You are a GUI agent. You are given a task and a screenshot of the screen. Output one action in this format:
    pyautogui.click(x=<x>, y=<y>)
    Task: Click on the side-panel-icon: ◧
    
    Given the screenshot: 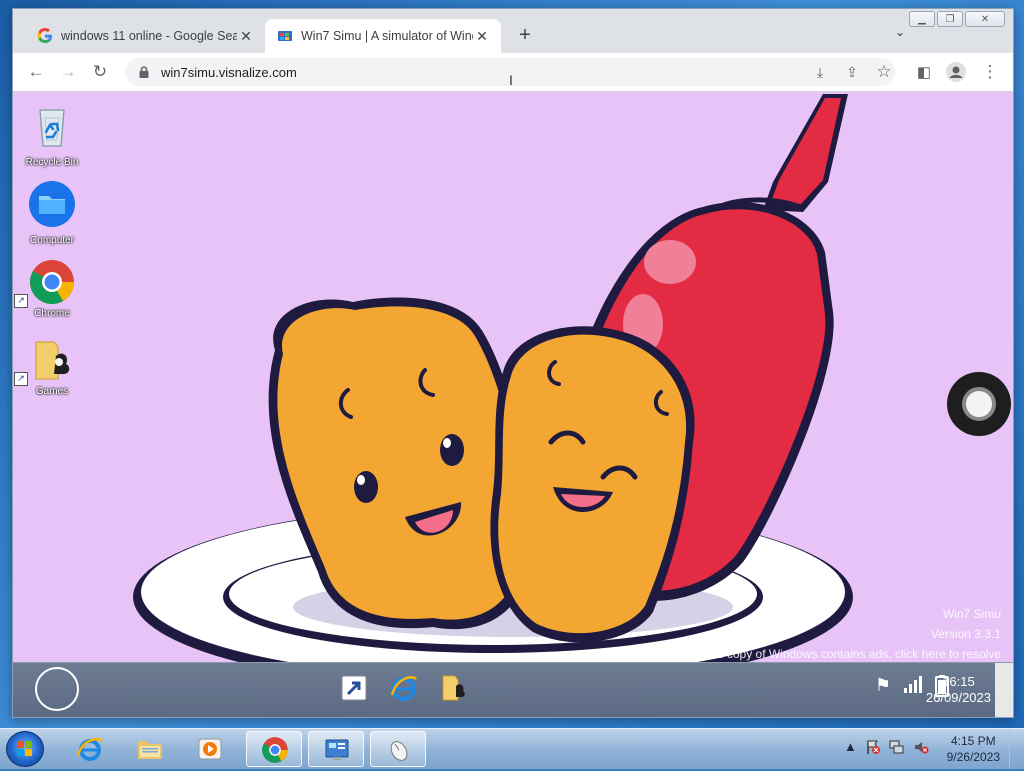 What is the action you would take?
    pyautogui.click(x=924, y=72)
    